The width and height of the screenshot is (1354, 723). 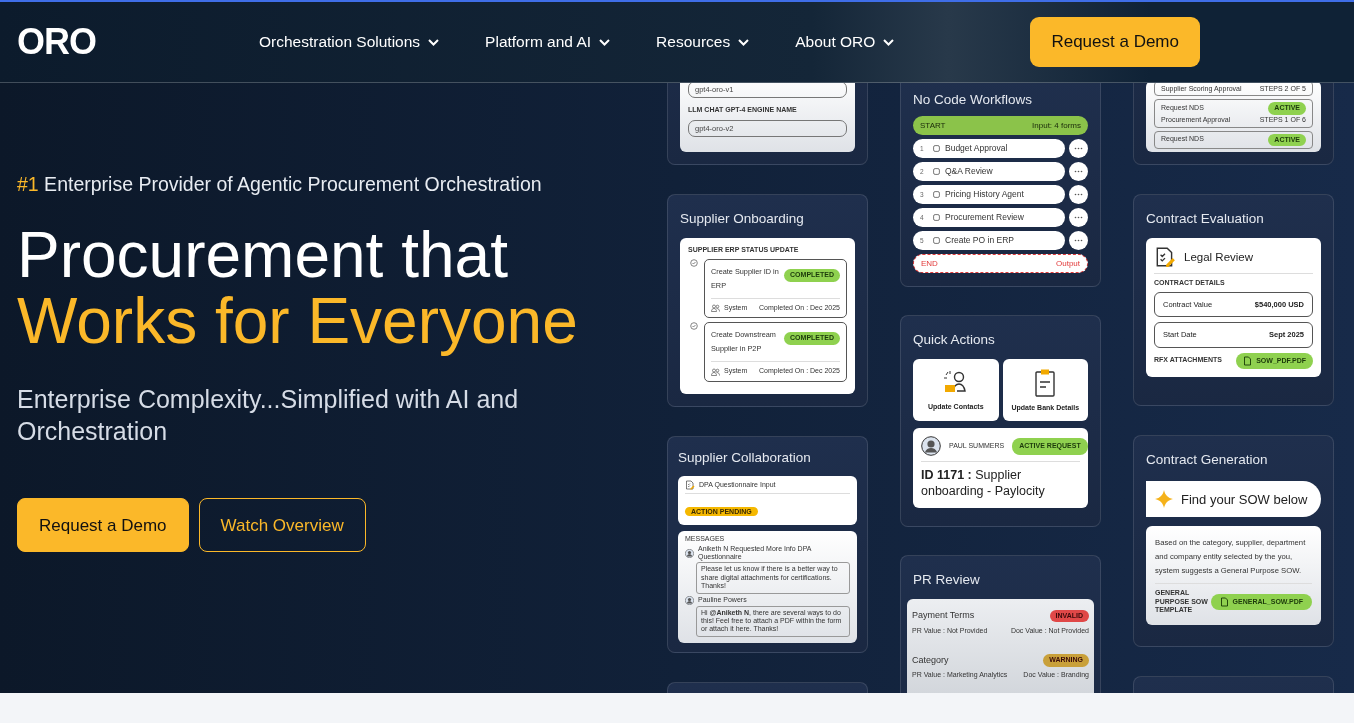 I want to click on request-title: ID 1171 : Supplier onboarding - Paylocity, so click(x=983, y=484).